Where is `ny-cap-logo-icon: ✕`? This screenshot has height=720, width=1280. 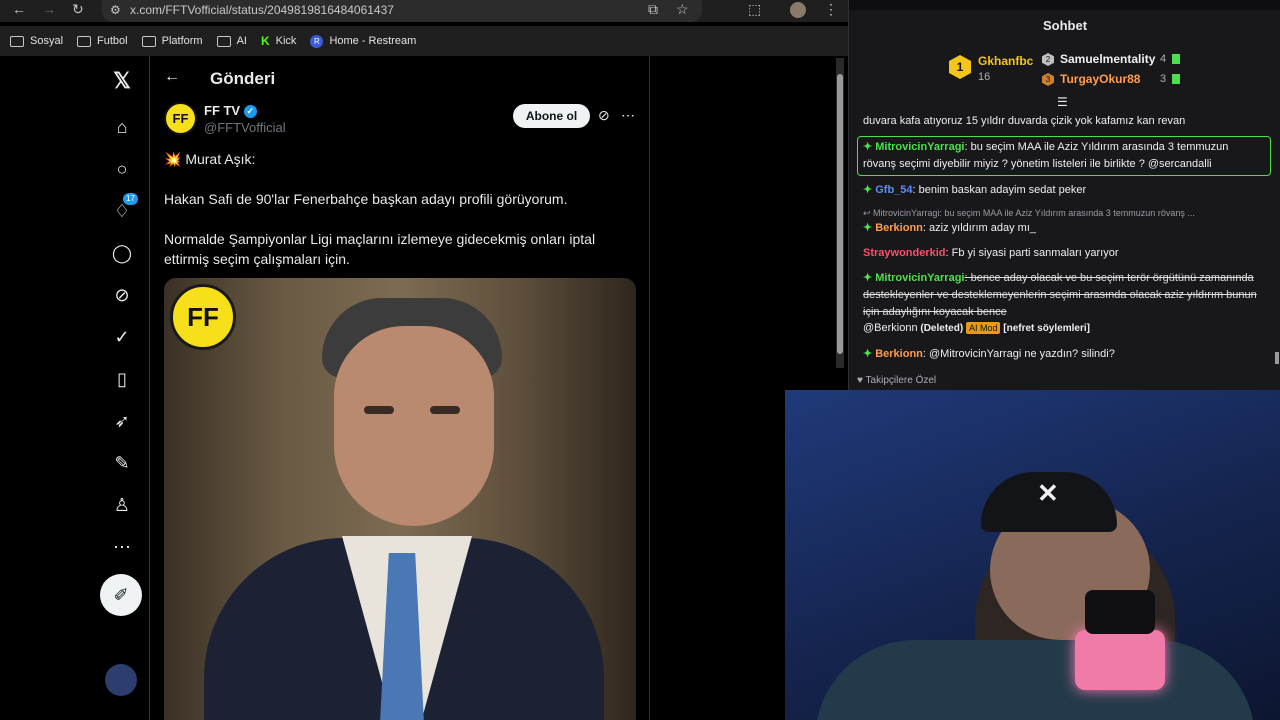
ny-cap-logo-icon: ✕ is located at coordinates (1048, 493).